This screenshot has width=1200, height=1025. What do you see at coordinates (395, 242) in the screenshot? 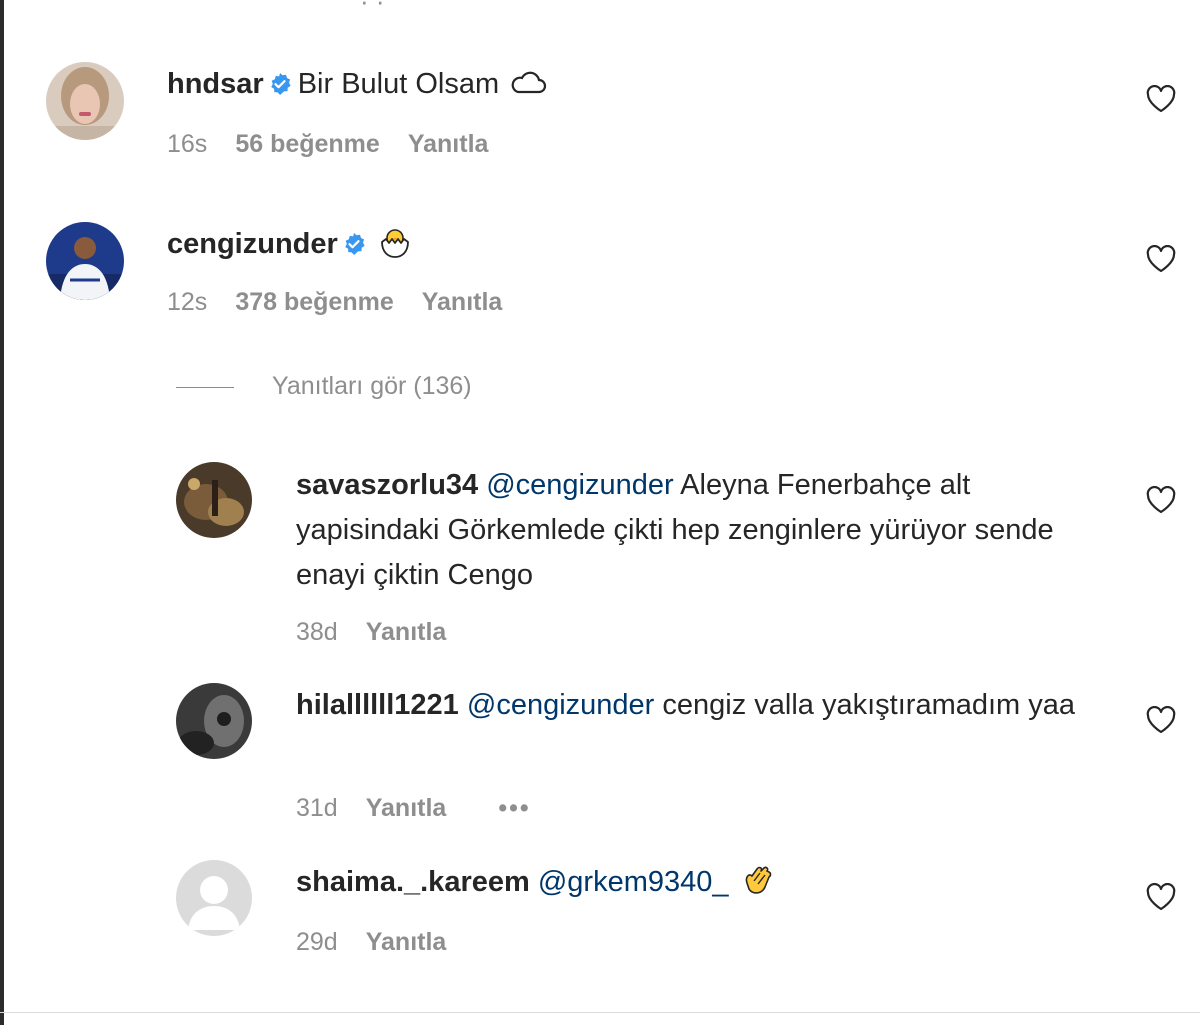
I see `hatching-chick-icon` at bounding box center [395, 242].